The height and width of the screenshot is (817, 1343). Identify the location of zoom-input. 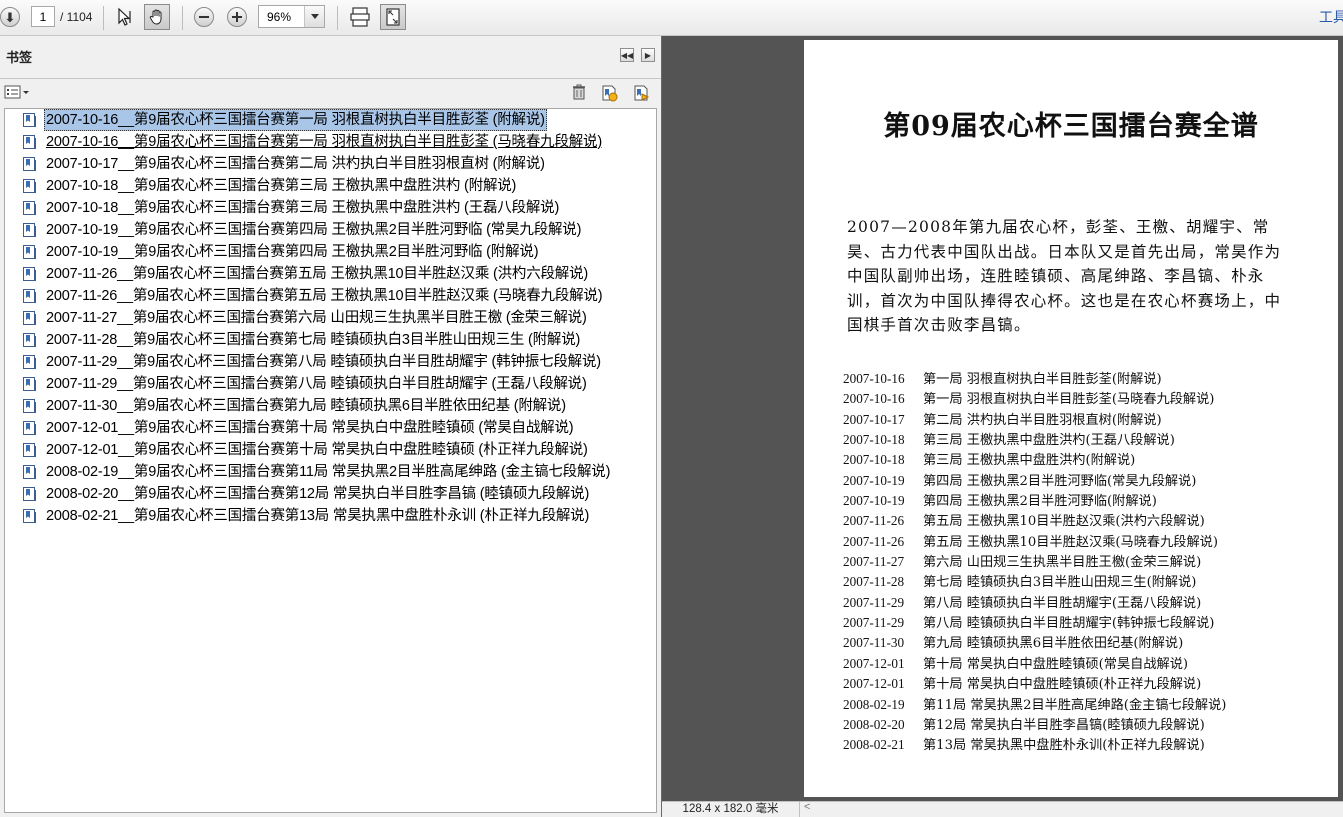
(282, 16).